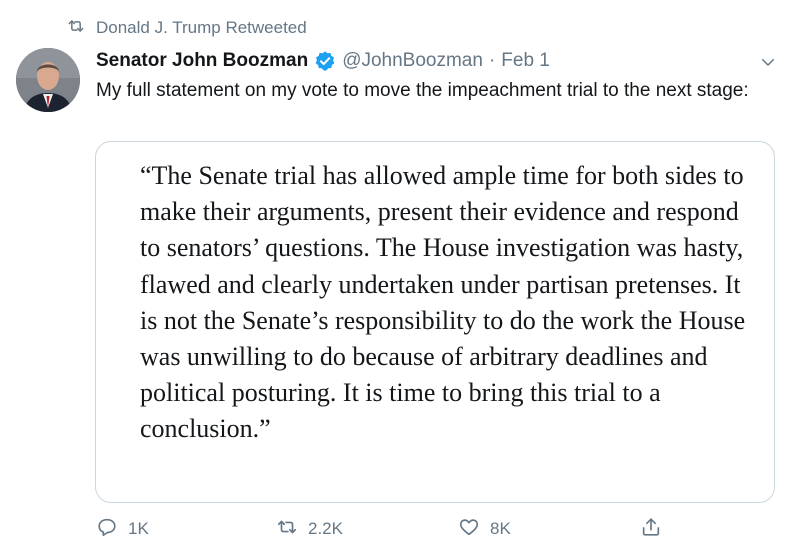 The height and width of the screenshot is (557, 800). I want to click on retweet-icon, so click(76, 28).